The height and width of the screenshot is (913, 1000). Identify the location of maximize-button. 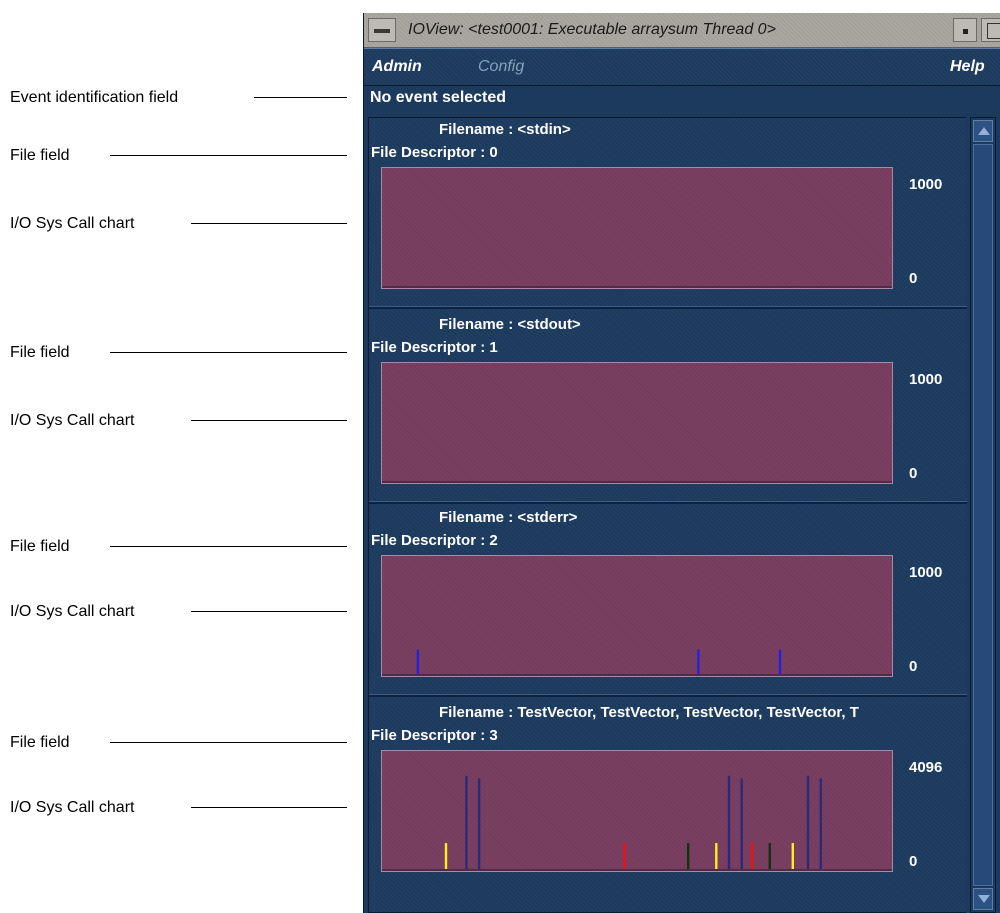
(990, 30).